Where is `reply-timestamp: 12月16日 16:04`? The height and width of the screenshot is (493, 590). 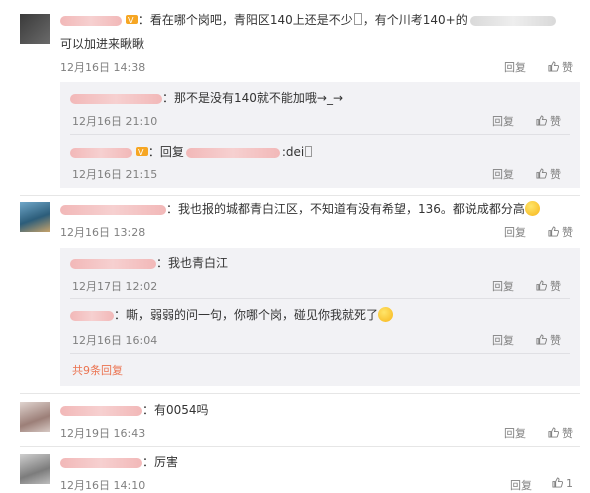 reply-timestamp: 12月16日 16:04 is located at coordinates (115, 340).